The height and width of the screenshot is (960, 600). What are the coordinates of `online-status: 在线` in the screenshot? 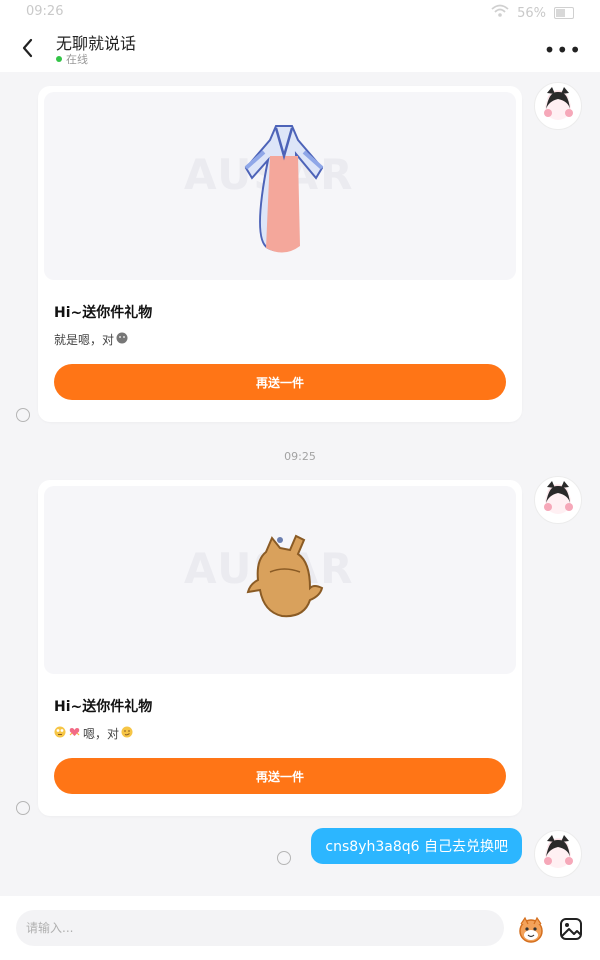 It's located at (72, 59).